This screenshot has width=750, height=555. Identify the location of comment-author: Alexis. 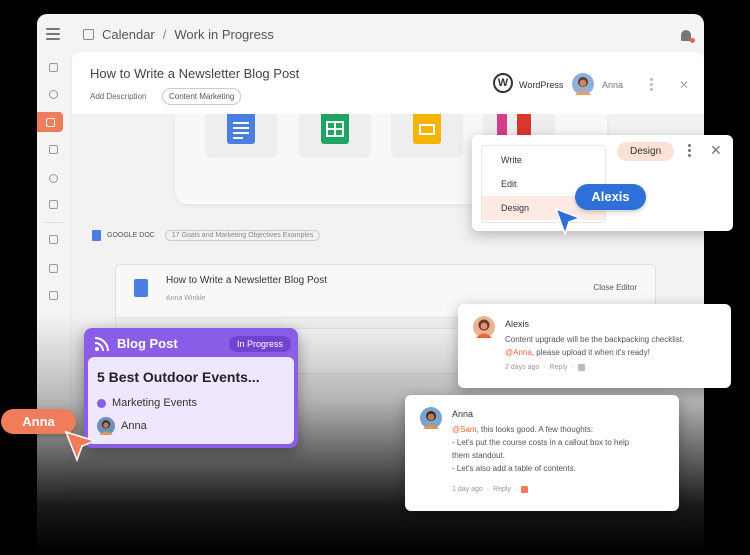
(517, 324).